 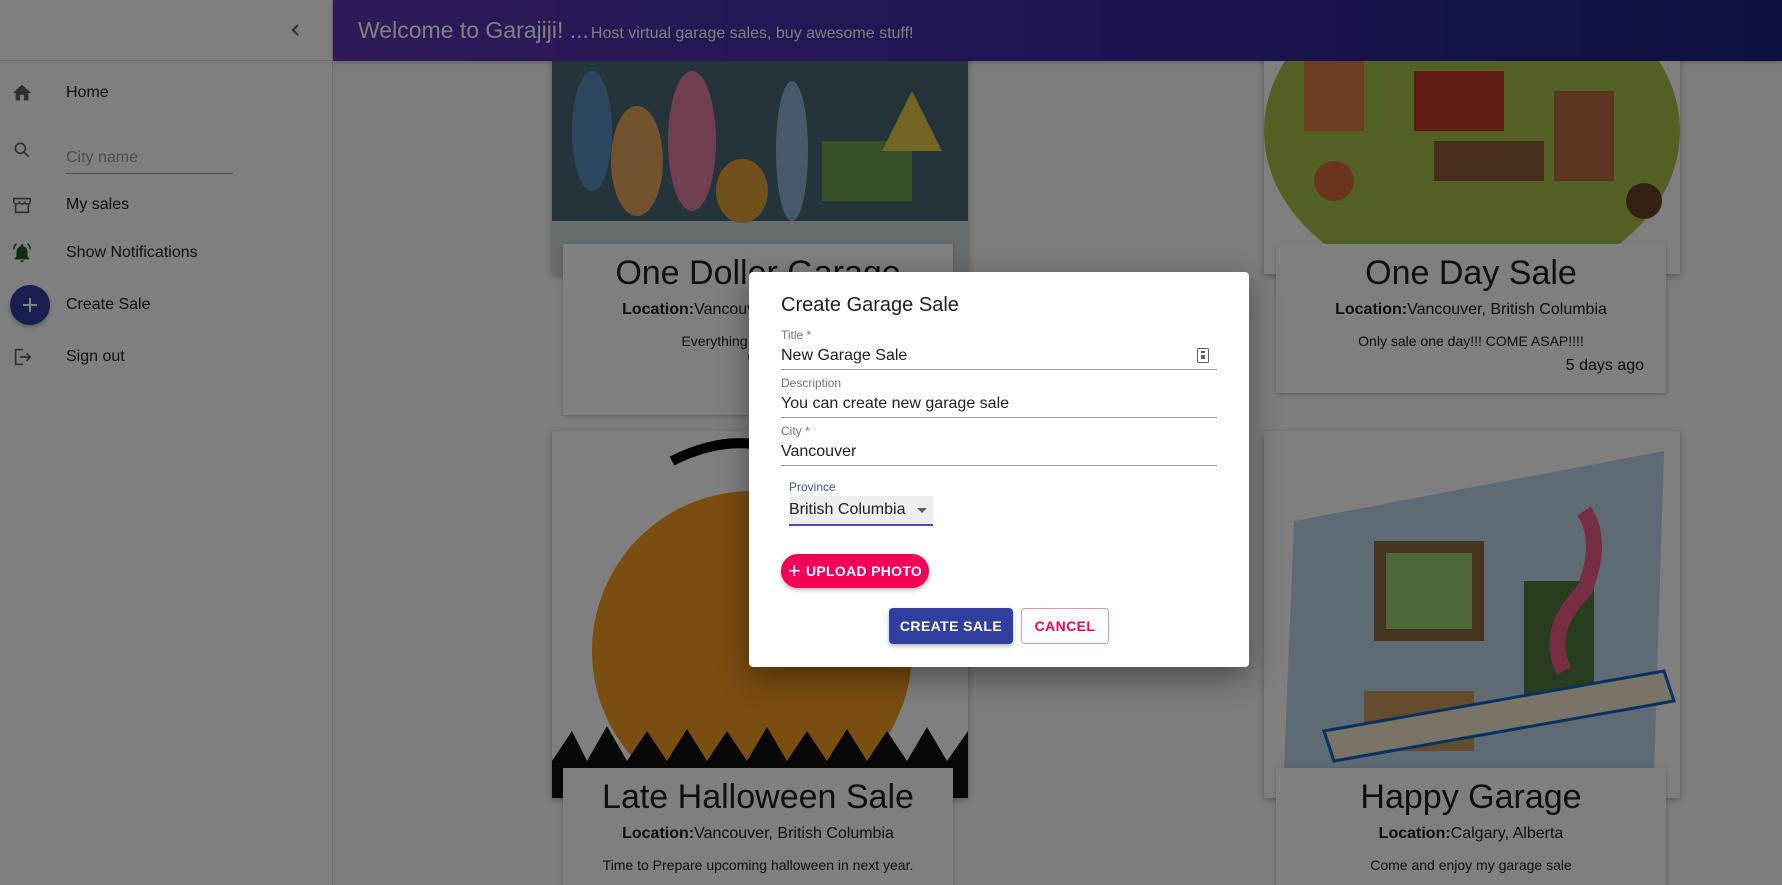 What do you see at coordinates (999, 452) in the screenshot?
I see `city-input: Vancouver` at bounding box center [999, 452].